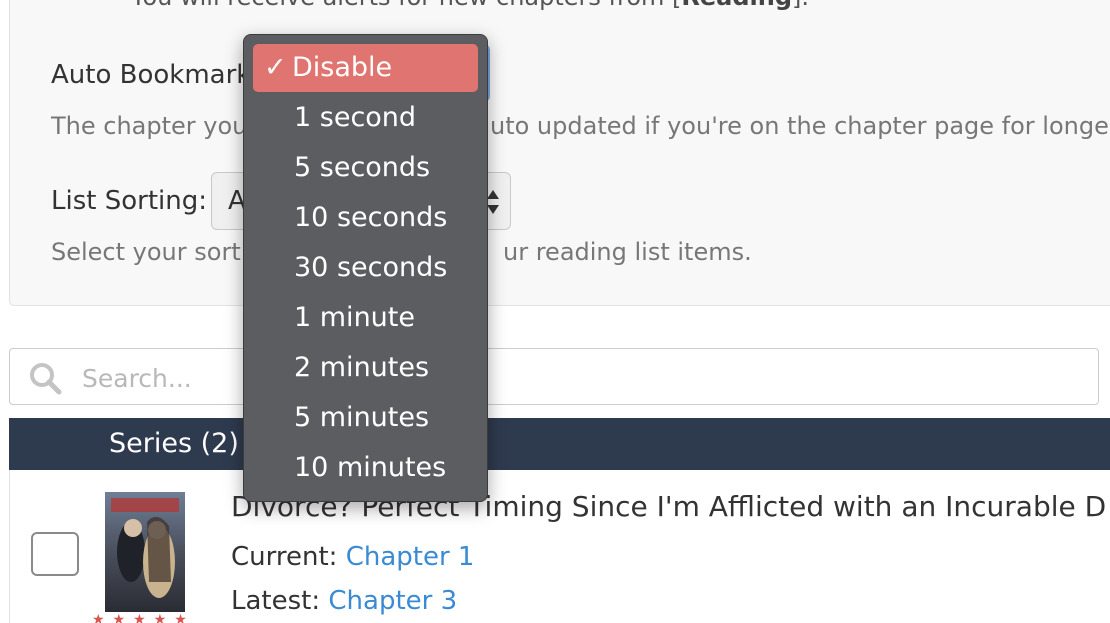  I want to click on auto-bookmark-label: Auto Bookmark, so click(151, 75).